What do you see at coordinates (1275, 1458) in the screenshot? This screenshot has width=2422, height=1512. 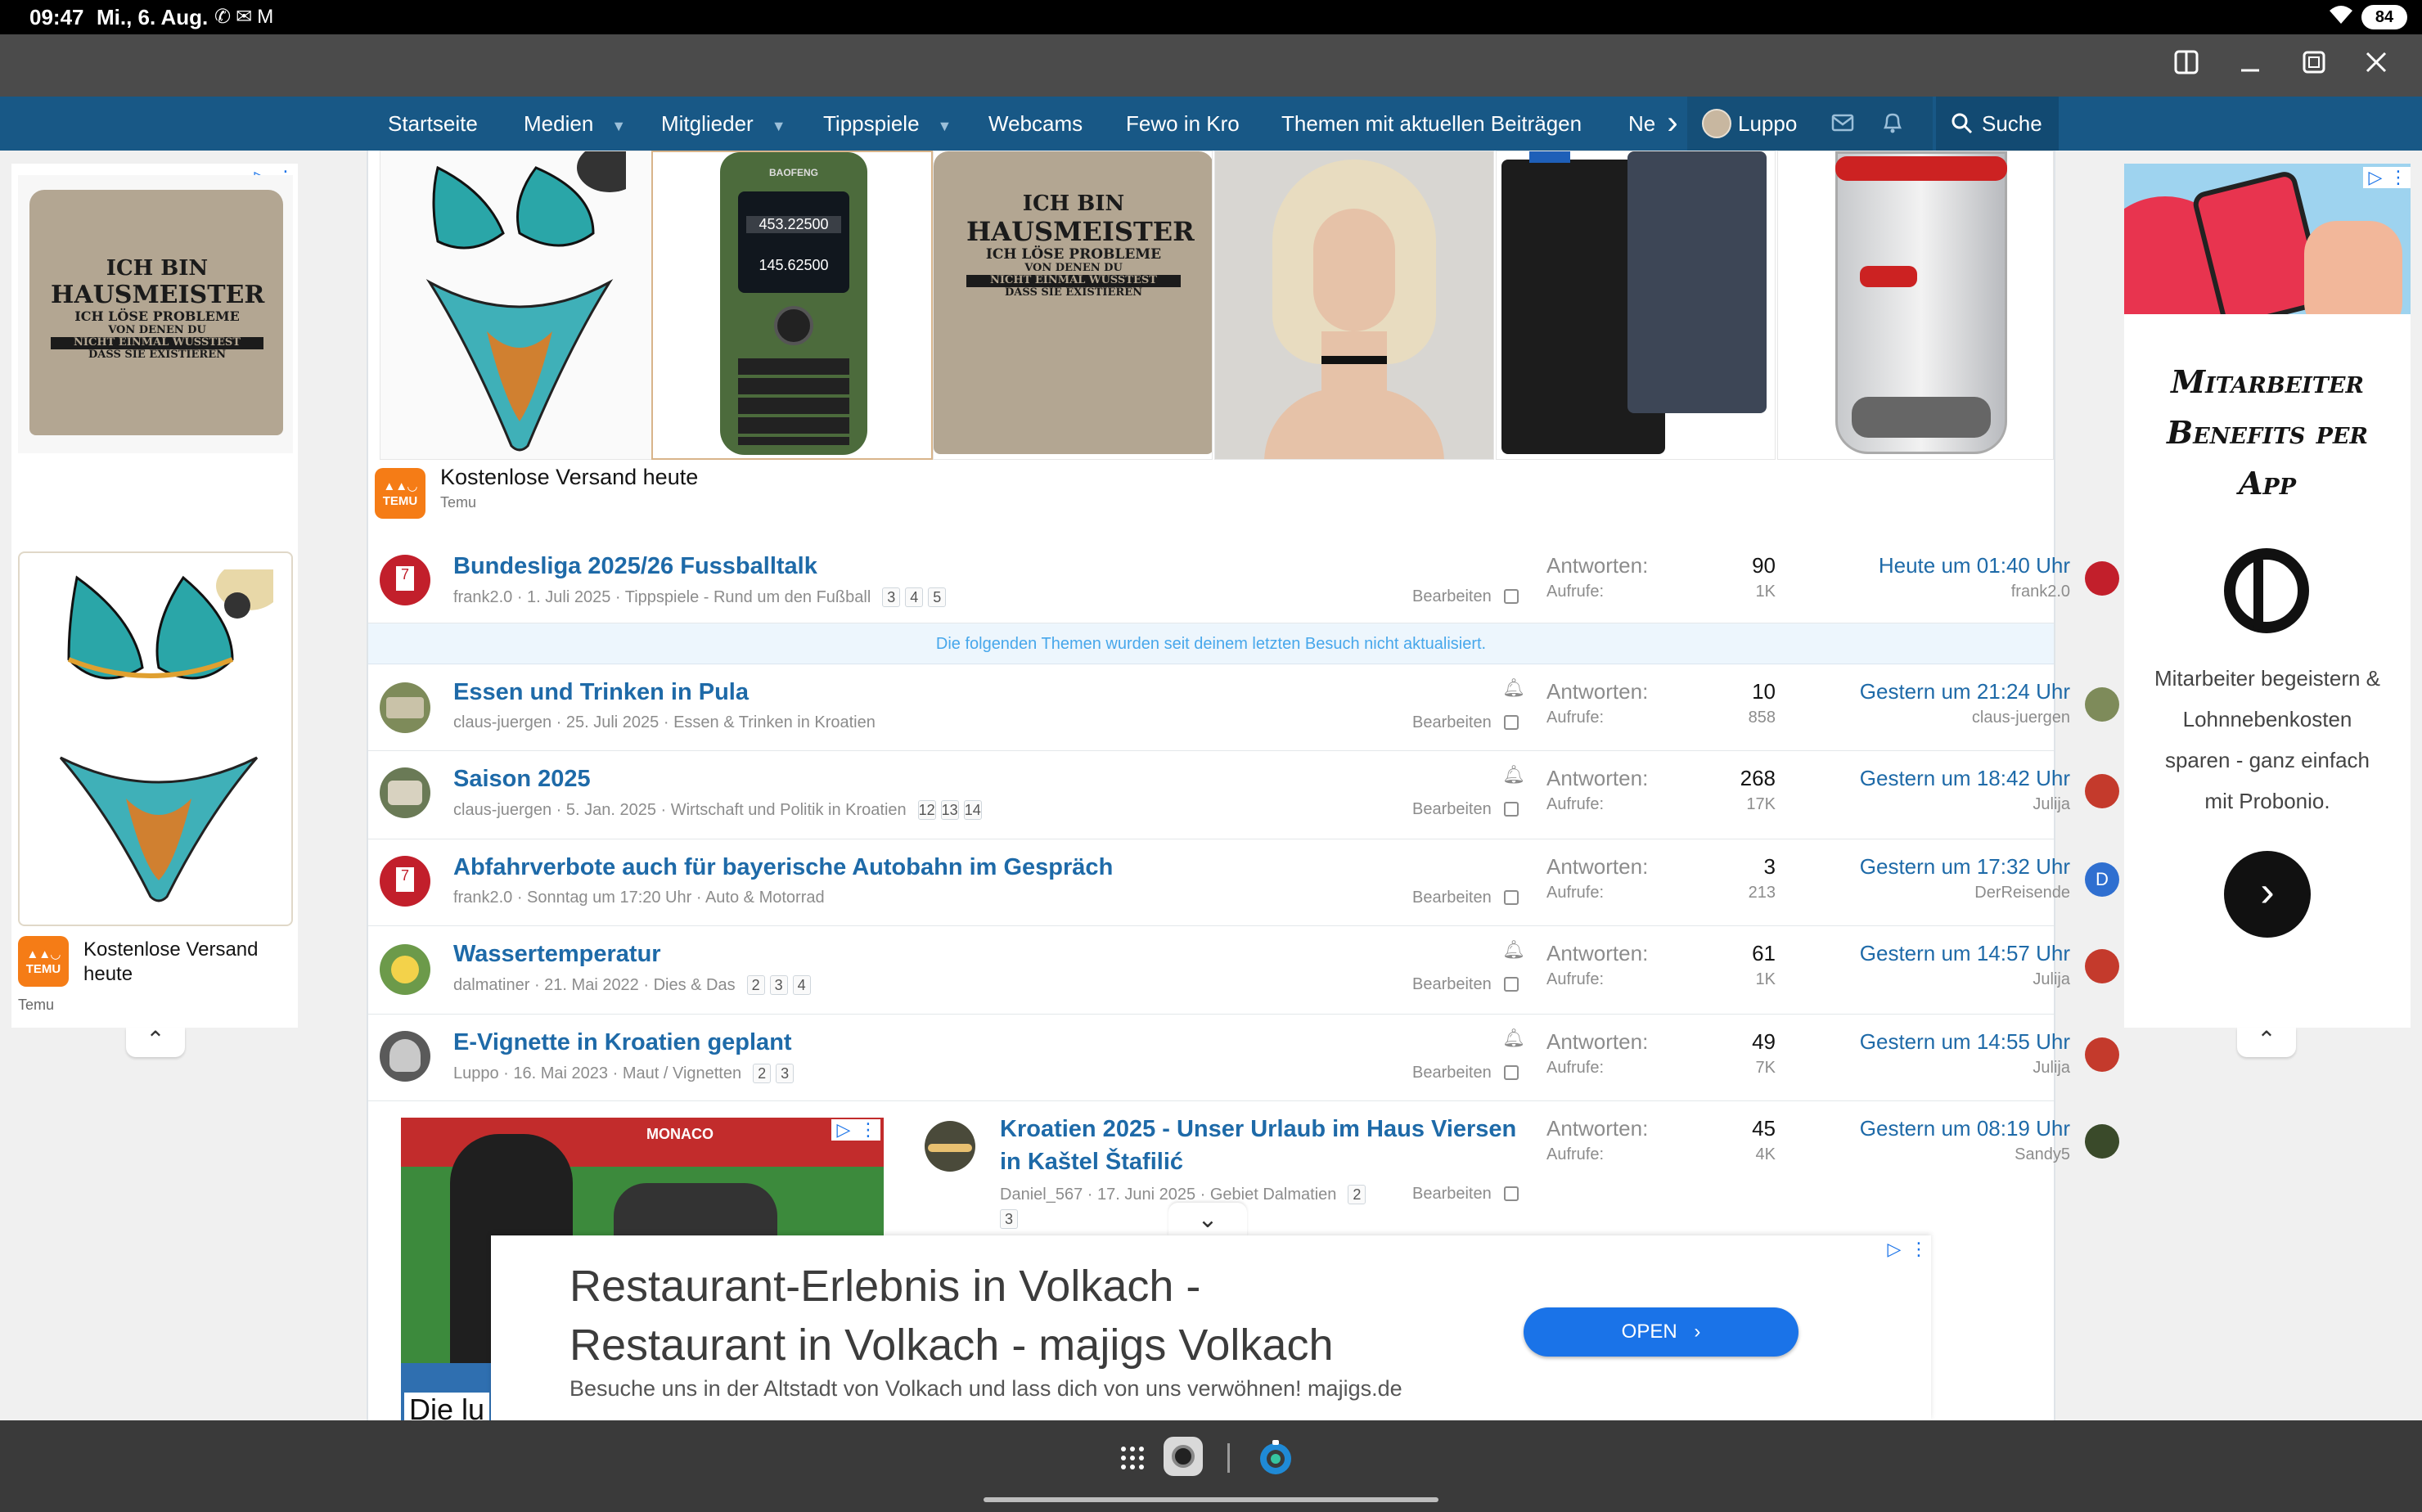 I see `edge-browser-icon` at bounding box center [1275, 1458].